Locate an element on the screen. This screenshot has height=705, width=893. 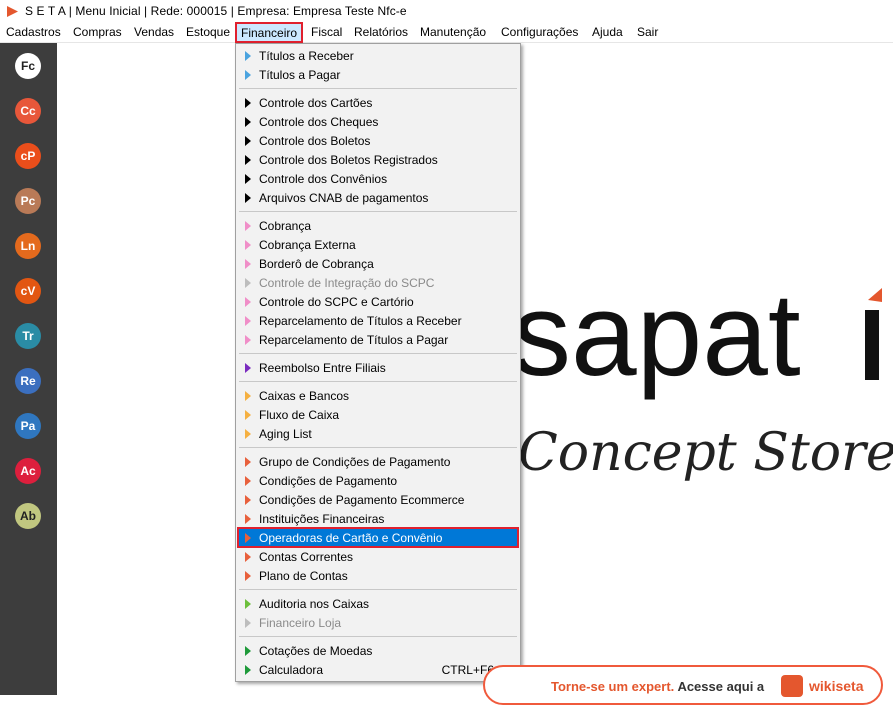
sidebar-shortcut-fc: Fc is located at coordinates (28, 66).